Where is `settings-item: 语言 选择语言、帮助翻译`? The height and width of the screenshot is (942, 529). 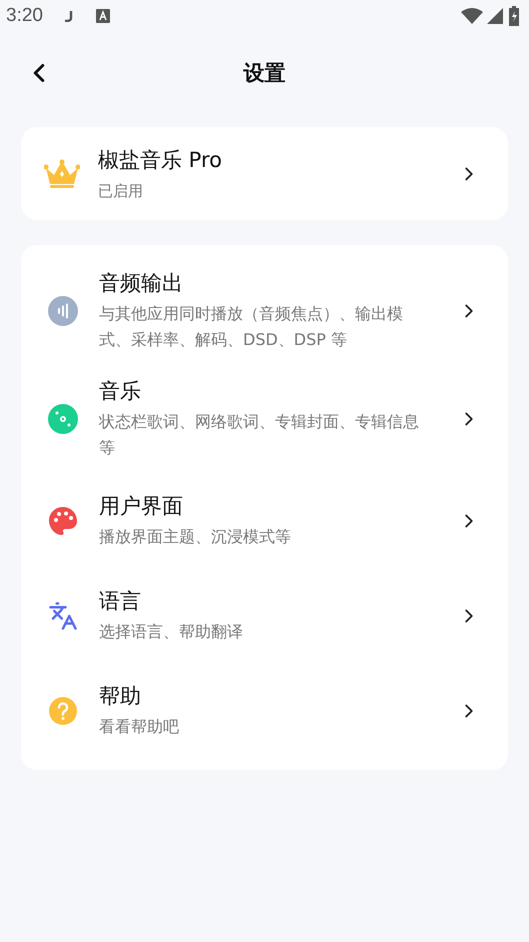
settings-item: 语言 选择语言、帮助翻译 is located at coordinates (264, 615).